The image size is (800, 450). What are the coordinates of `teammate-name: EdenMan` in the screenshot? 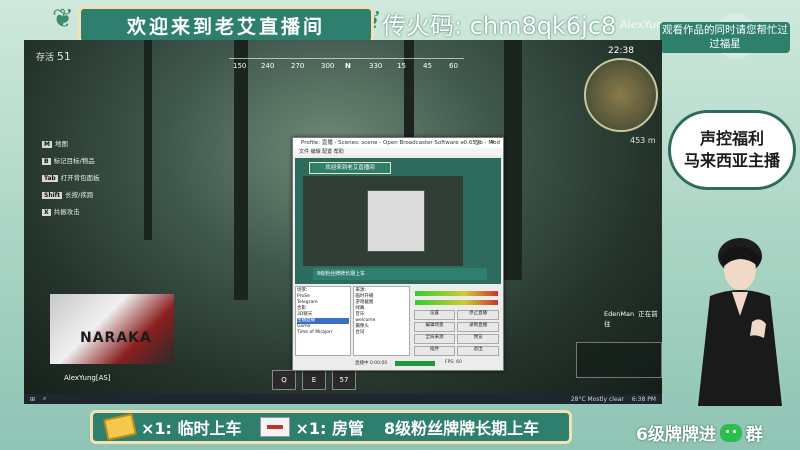 It's located at (619, 314).